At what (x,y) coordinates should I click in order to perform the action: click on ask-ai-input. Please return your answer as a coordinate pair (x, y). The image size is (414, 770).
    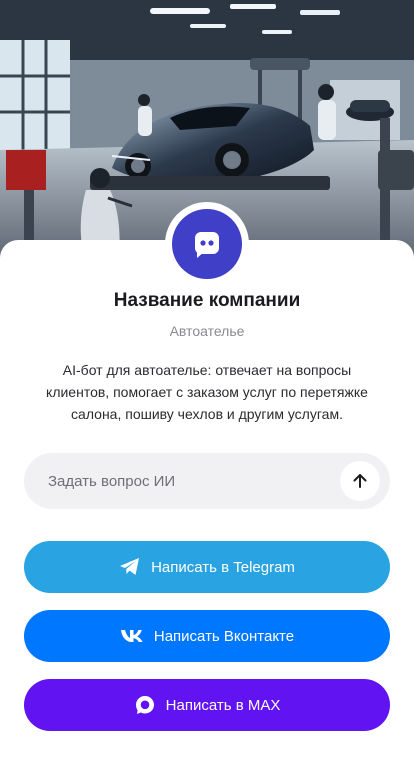
    Looking at the image, I should click on (193, 481).